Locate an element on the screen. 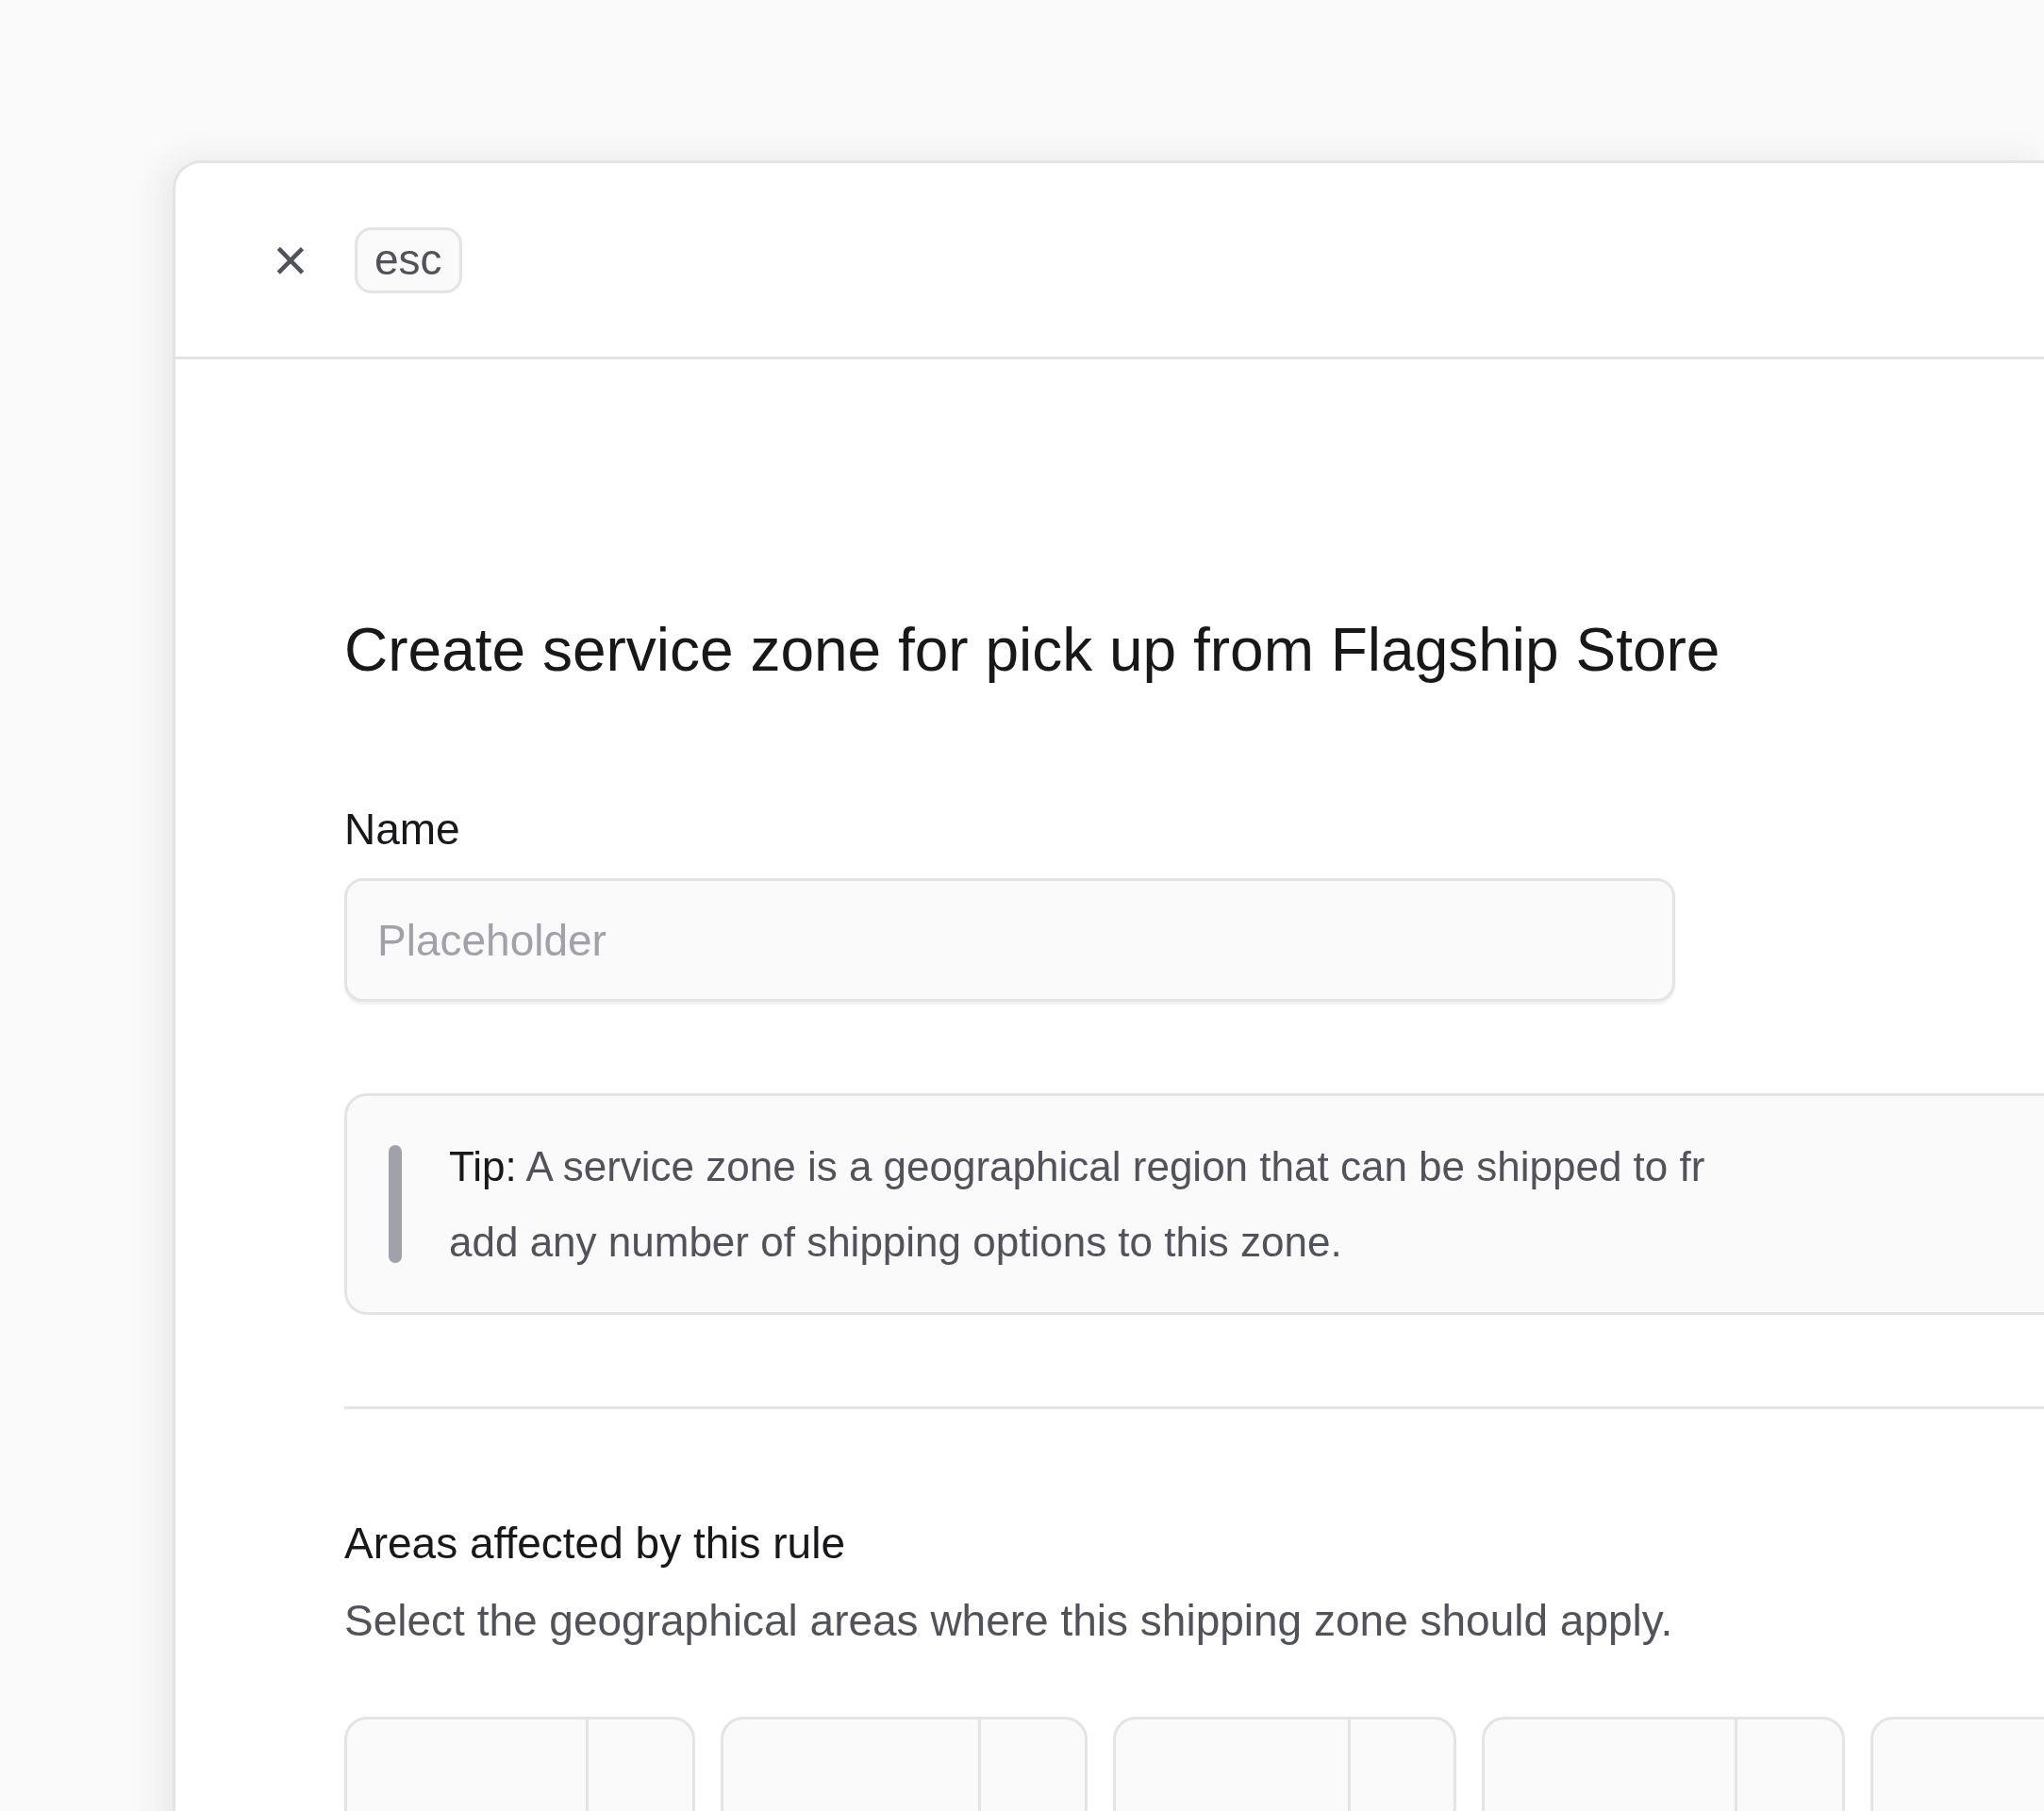 The image size is (2044, 1811). close-button: × is located at coordinates (291, 260).